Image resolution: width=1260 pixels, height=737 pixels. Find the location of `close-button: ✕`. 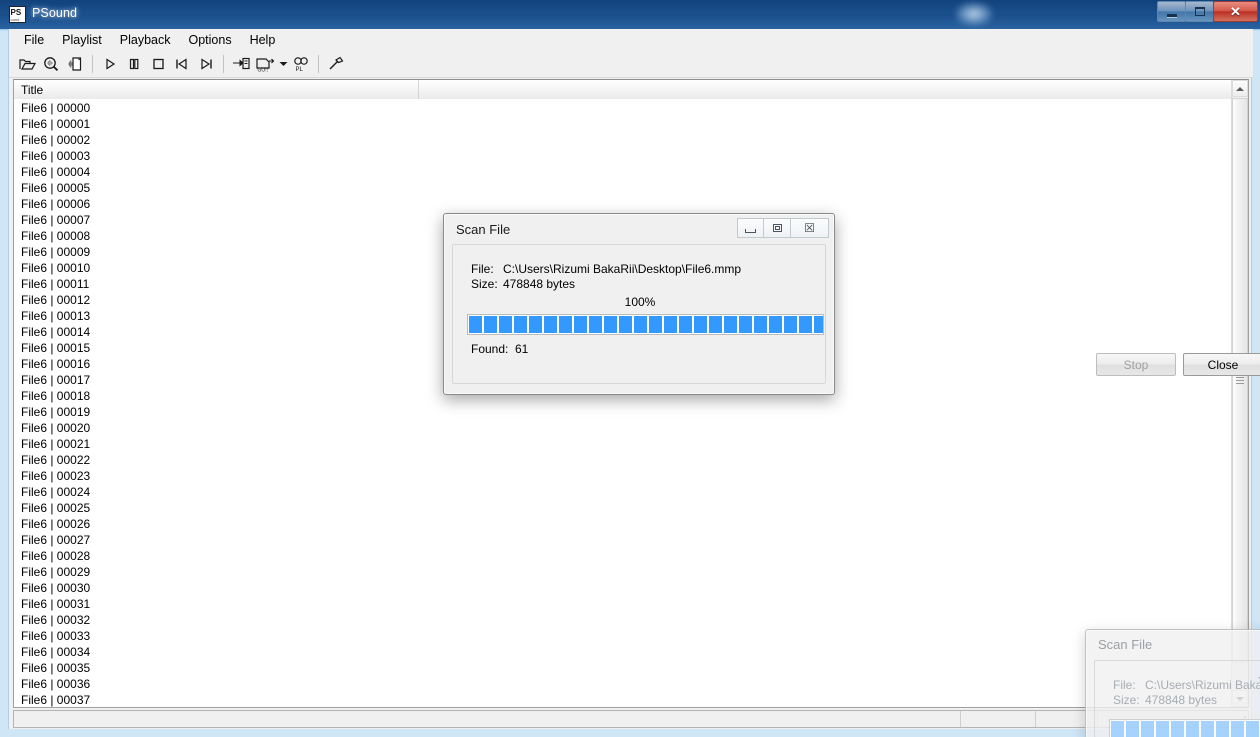

close-button: ✕ is located at coordinates (1235, 11).